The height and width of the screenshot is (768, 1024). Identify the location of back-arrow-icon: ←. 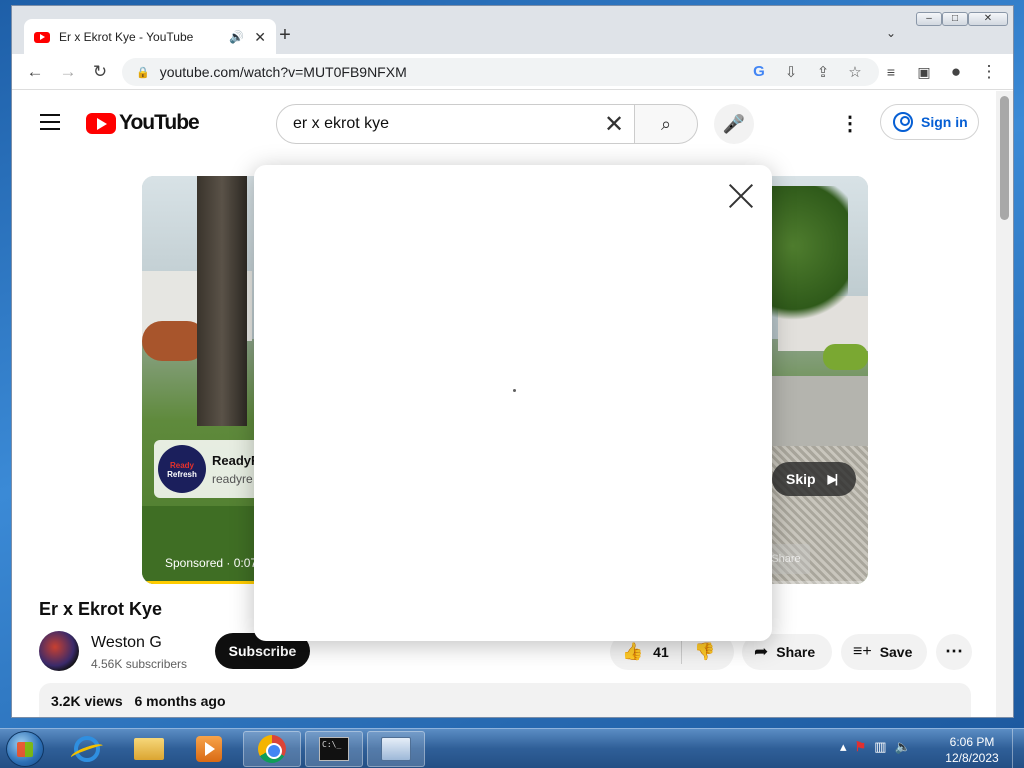
(35, 72).